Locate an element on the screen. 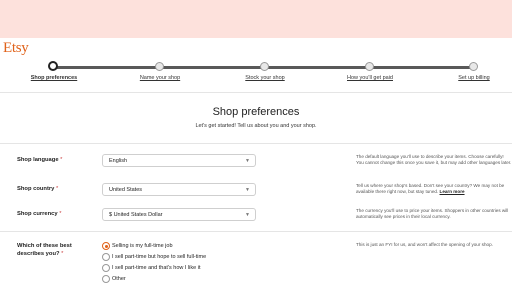 This screenshot has height=284, width=512. shop-language-label-text: Shop language is located at coordinates (38, 160).